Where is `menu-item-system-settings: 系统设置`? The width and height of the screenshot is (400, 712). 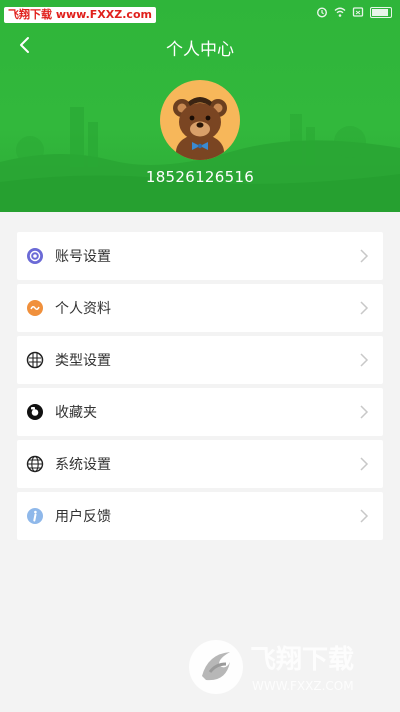
menu-item-system-settings: 系统设置 is located at coordinates (200, 464).